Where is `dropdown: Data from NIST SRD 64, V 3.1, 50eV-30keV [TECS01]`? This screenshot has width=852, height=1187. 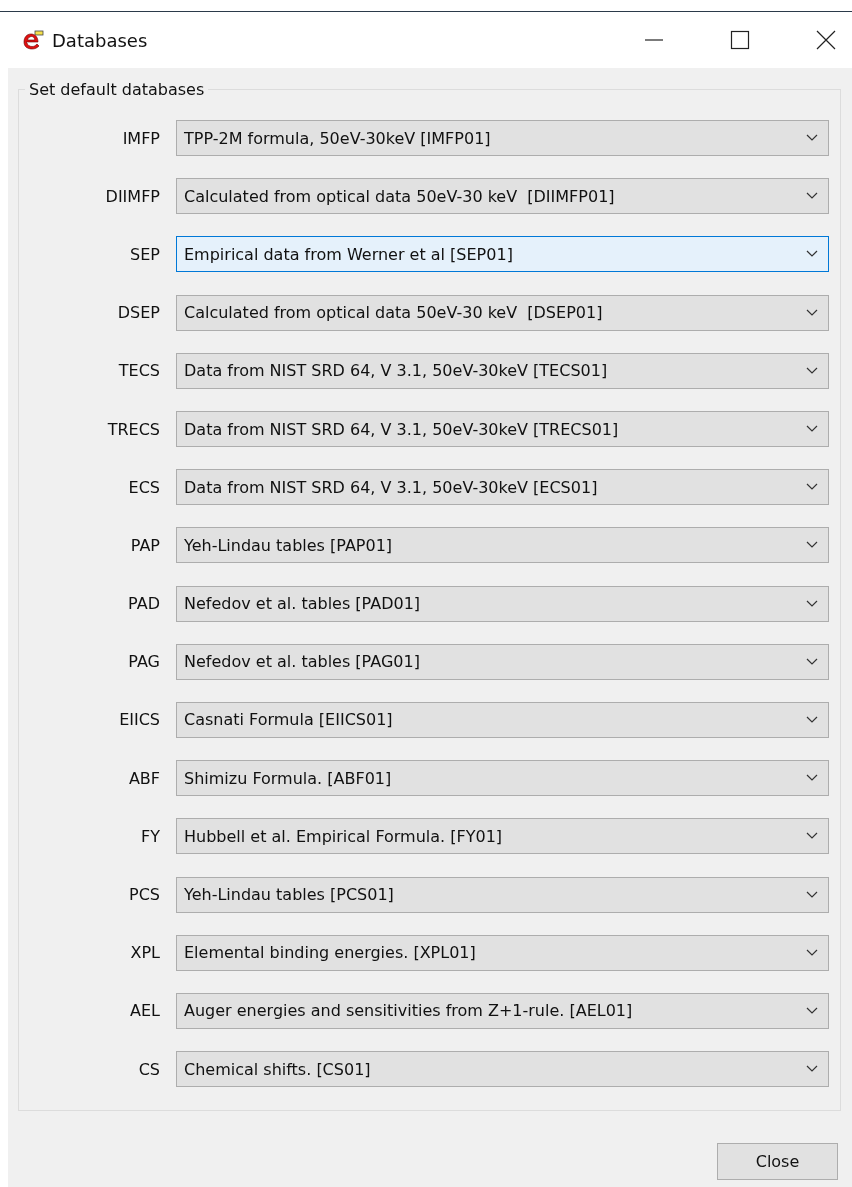 dropdown: Data from NIST SRD 64, V 3.1, 50eV-30keV [TECS01] is located at coordinates (502, 370).